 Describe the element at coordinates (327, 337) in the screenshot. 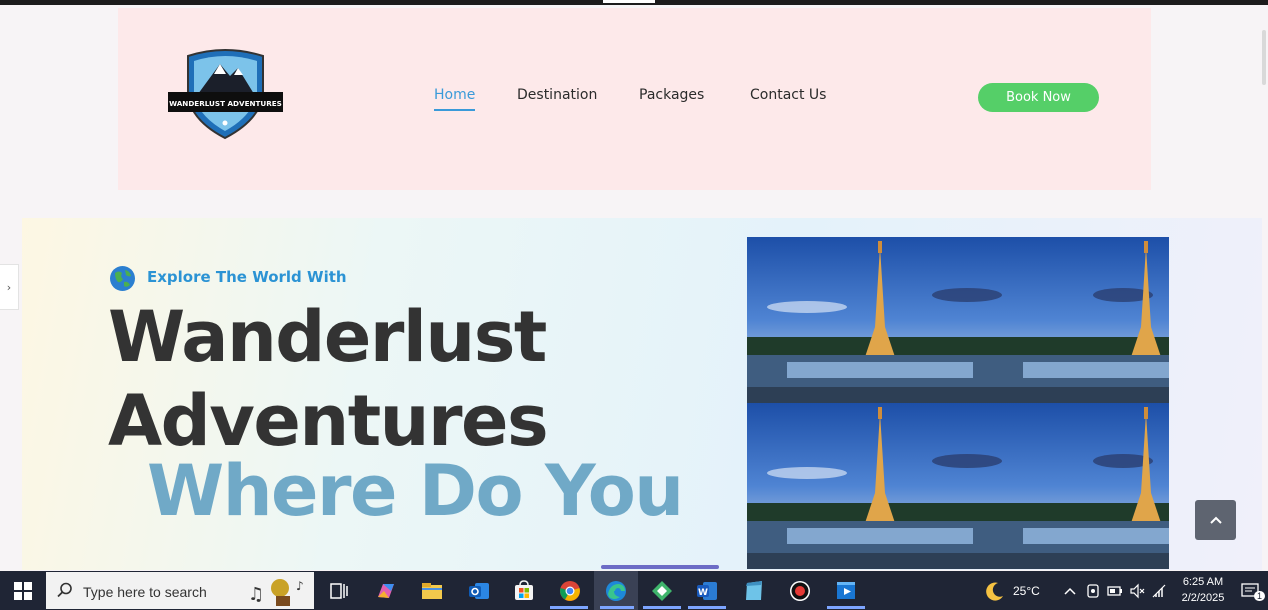

I see `hero-headline-line-1: Wanderlust` at that location.